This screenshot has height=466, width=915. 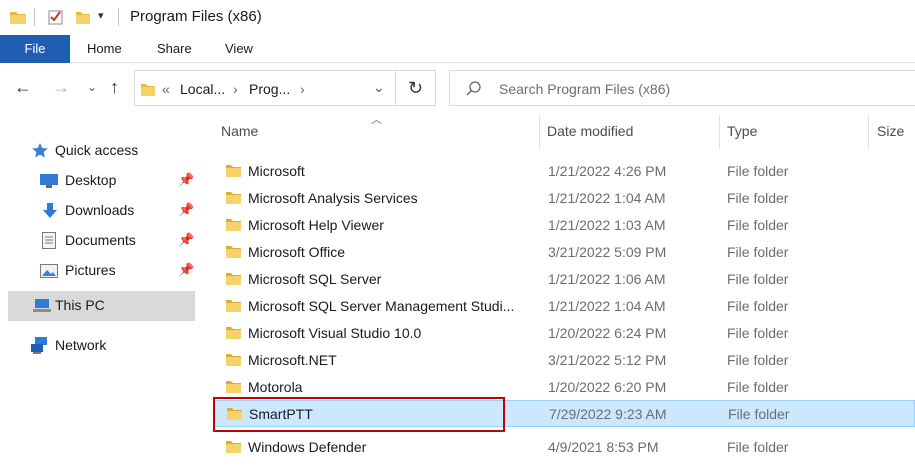 I want to click on tab-file: File, so click(x=35, y=49).